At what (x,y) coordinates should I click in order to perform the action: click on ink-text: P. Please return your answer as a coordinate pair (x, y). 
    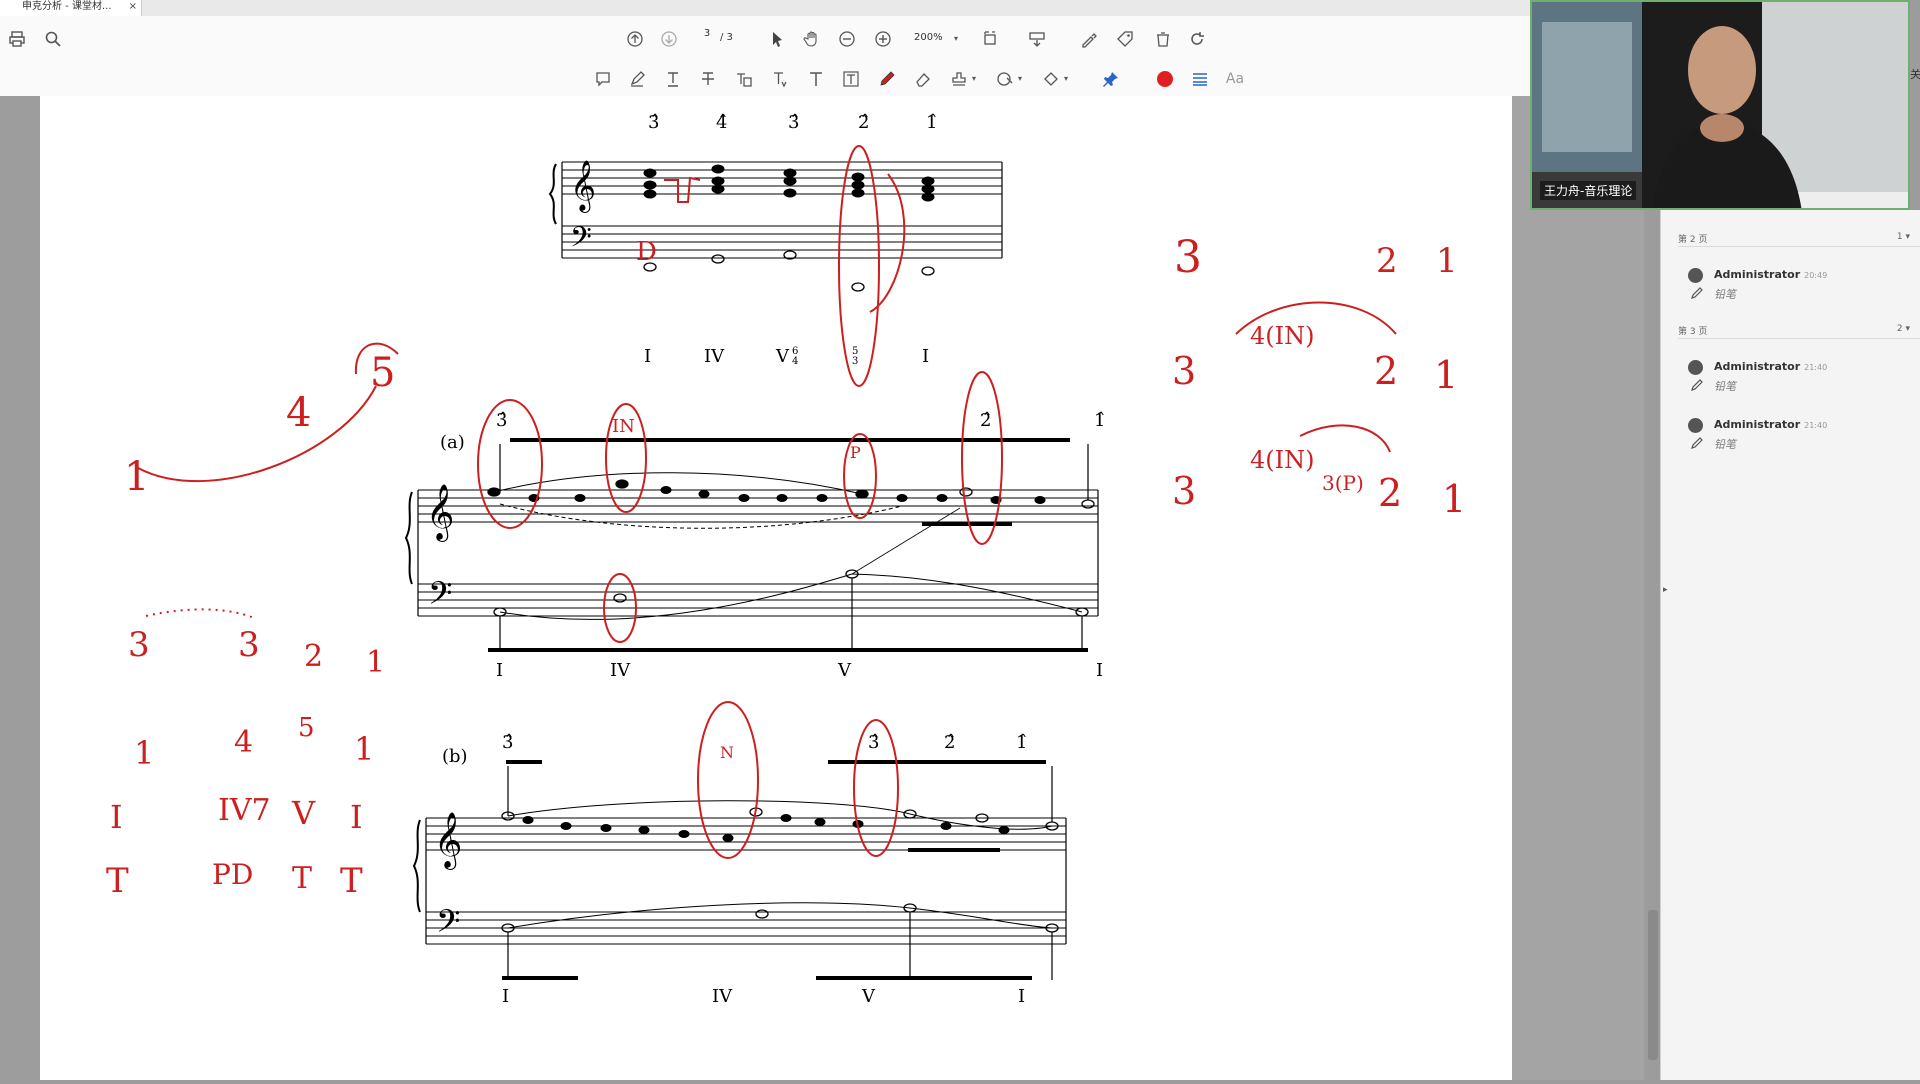
    Looking at the image, I should click on (855, 452).